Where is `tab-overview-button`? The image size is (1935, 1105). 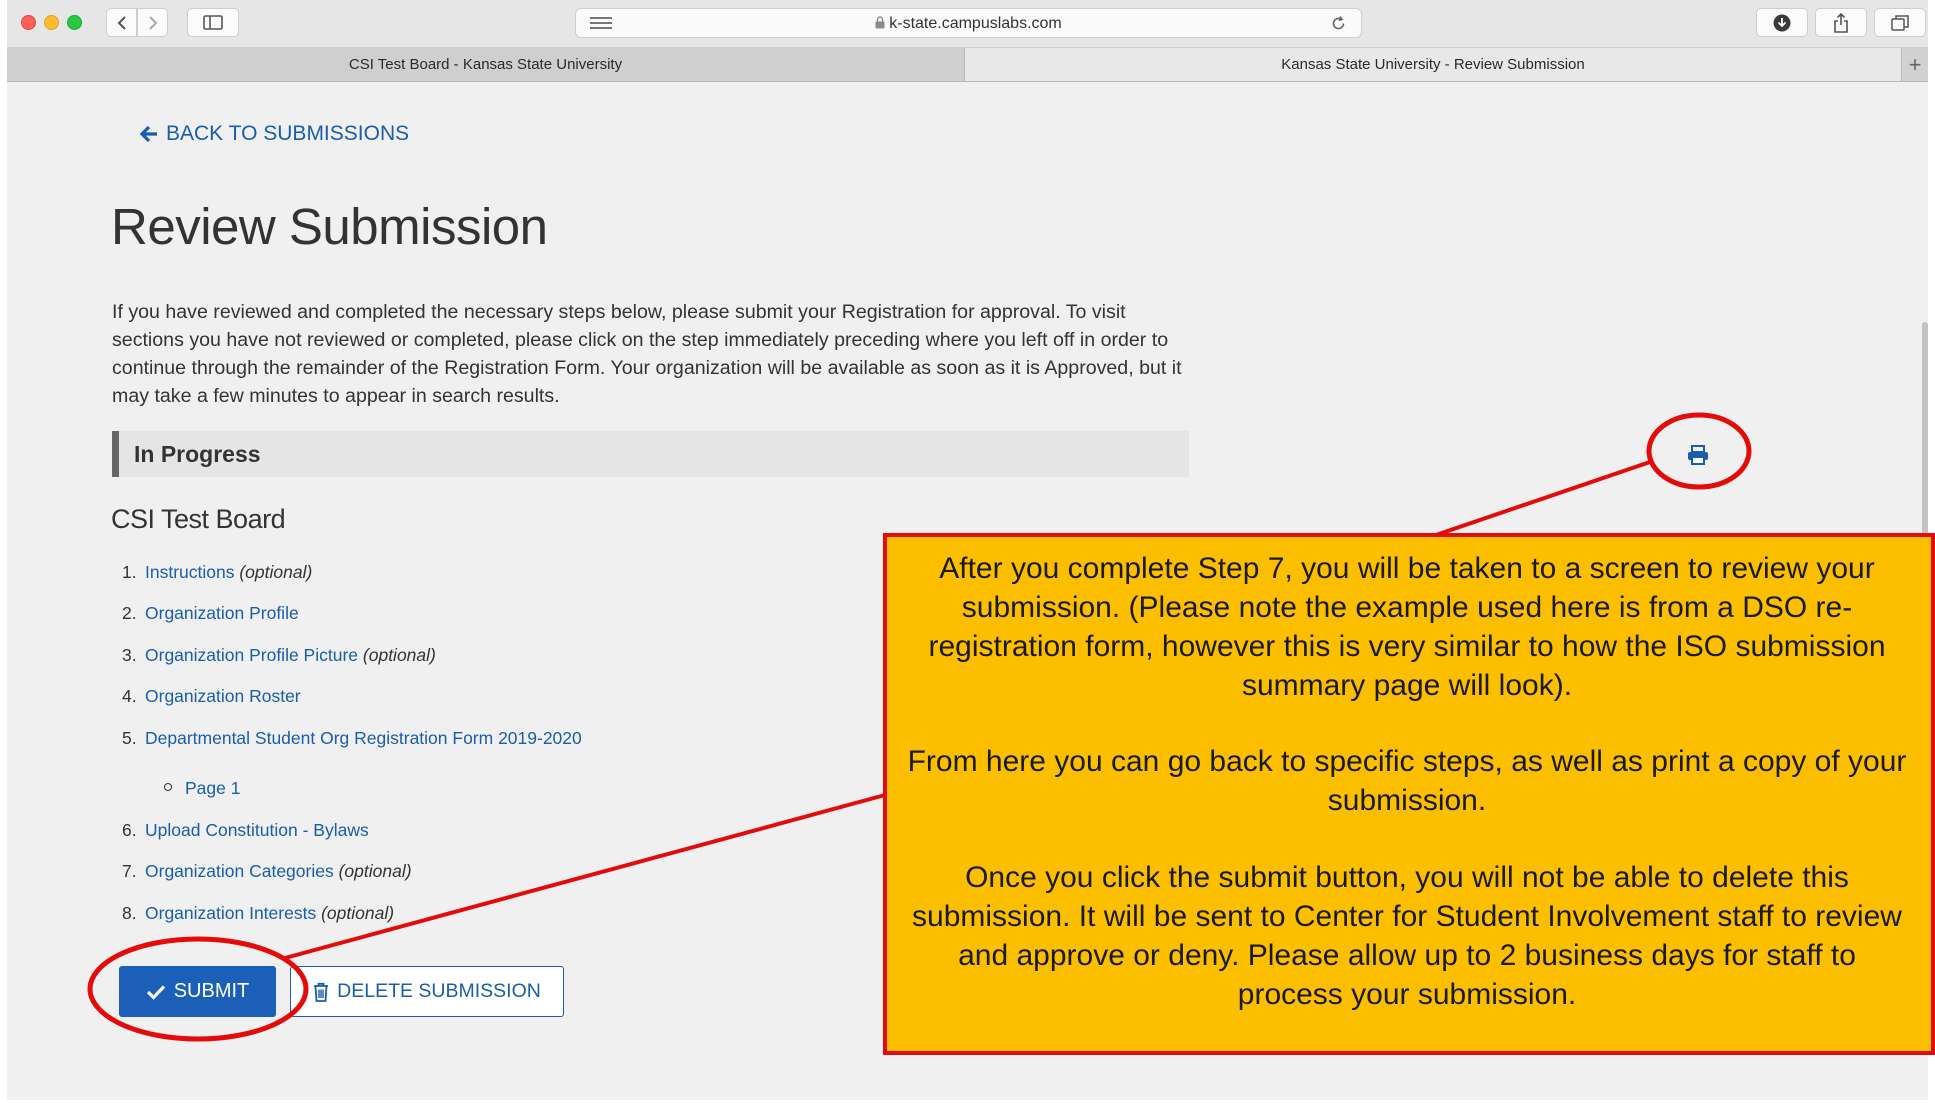
tab-overview-button is located at coordinates (1900, 22).